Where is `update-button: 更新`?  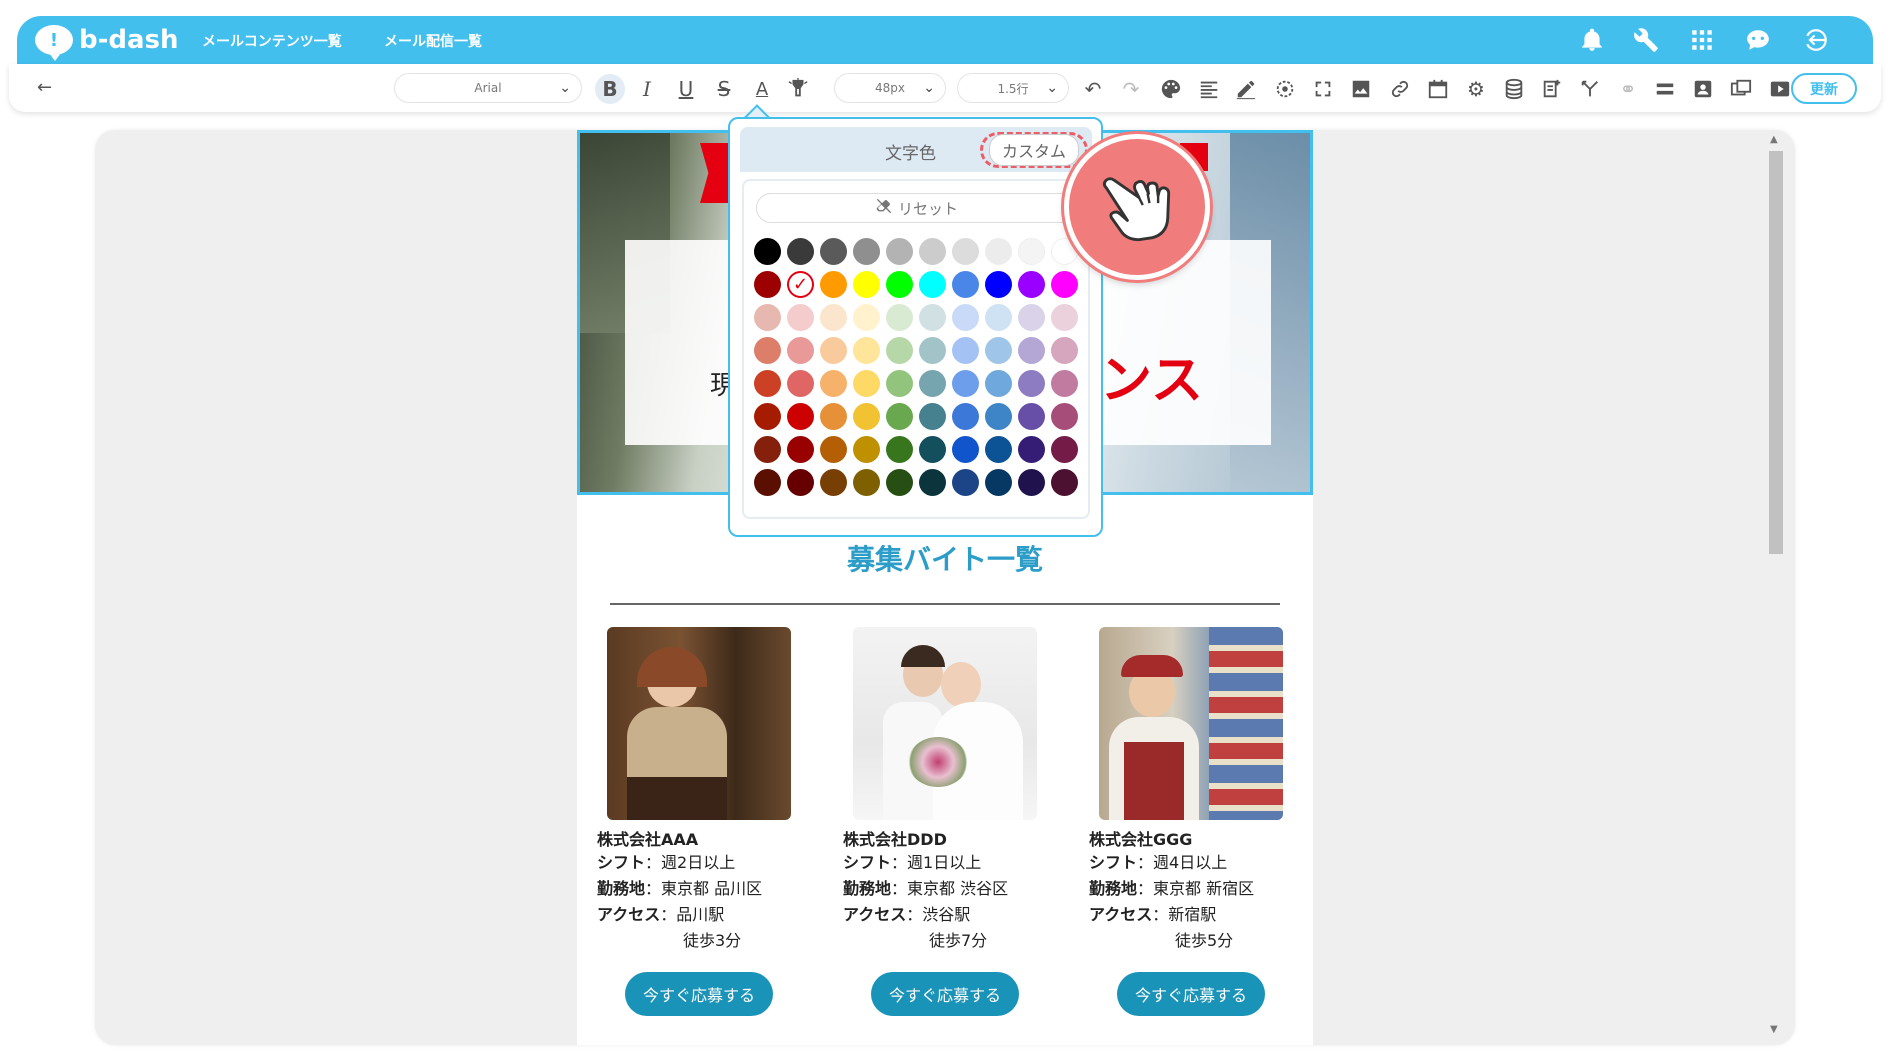
update-button: 更新 is located at coordinates (1824, 88).